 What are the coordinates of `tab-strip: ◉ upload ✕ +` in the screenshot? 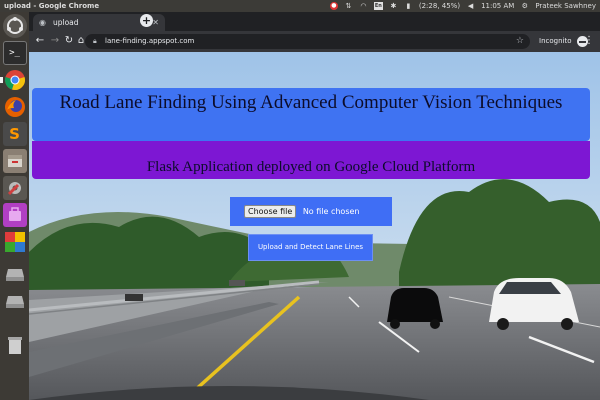 It's located at (314, 21).